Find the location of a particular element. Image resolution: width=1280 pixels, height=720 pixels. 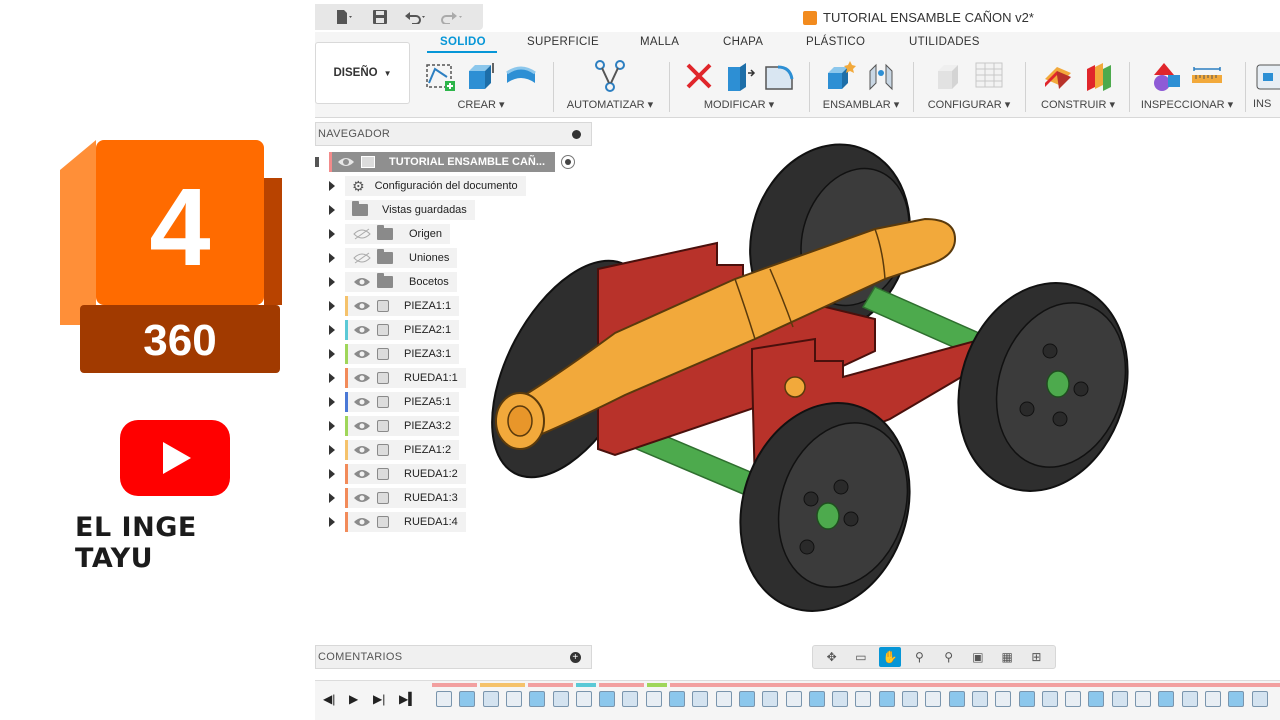

skip-end-icon: ▶▍ is located at coordinates (408, 699).